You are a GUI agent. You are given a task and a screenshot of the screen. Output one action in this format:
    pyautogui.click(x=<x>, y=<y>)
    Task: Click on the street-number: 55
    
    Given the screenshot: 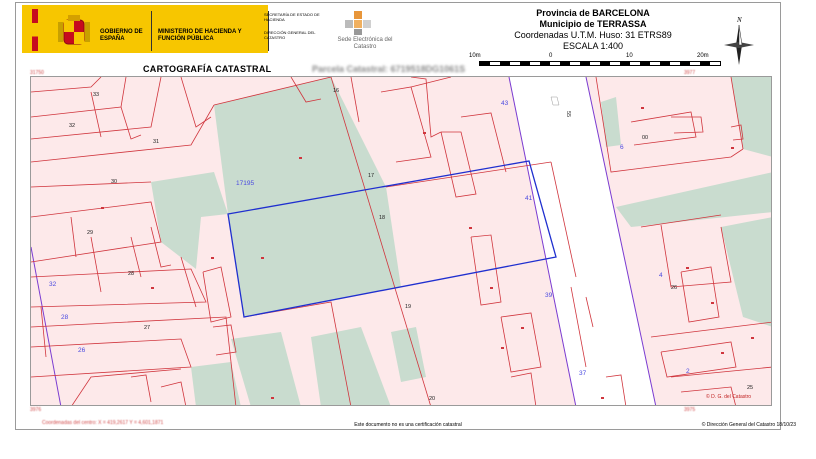 What is the action you would take?
    pyautogui.click(x=568, y=114)
    